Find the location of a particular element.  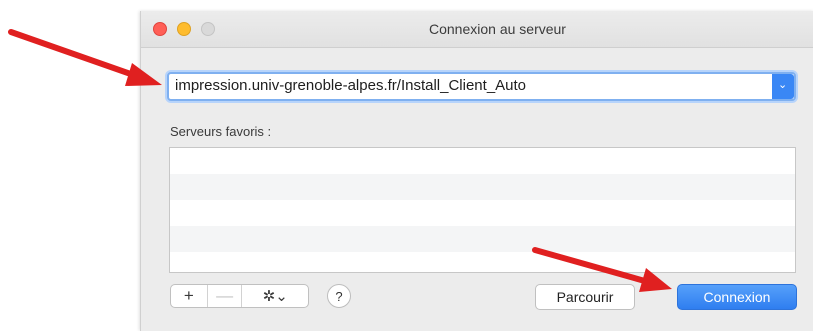

favorite-servers-label: Serveurs favoris : is located at coordinates (221, 131).